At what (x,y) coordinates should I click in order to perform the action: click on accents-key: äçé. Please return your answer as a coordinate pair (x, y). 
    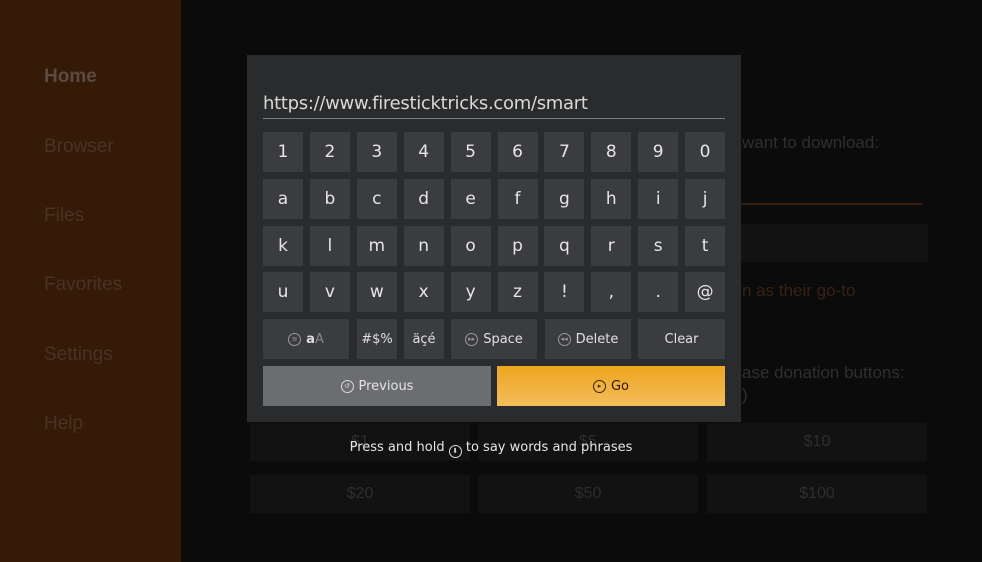
    Looking at the image, I should click on (424, 339).